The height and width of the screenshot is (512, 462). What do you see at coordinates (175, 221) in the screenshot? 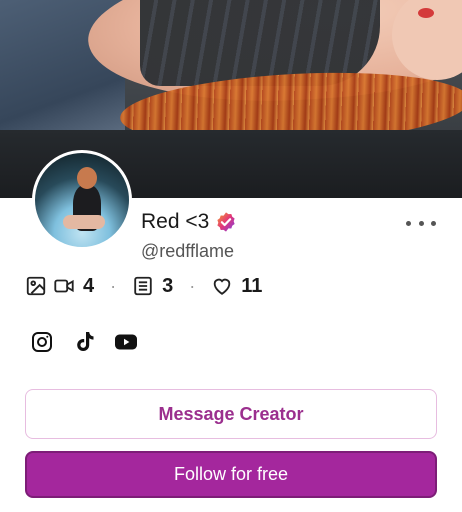
I see `display-name-text: Red <3` at bounding box center [175, 221].